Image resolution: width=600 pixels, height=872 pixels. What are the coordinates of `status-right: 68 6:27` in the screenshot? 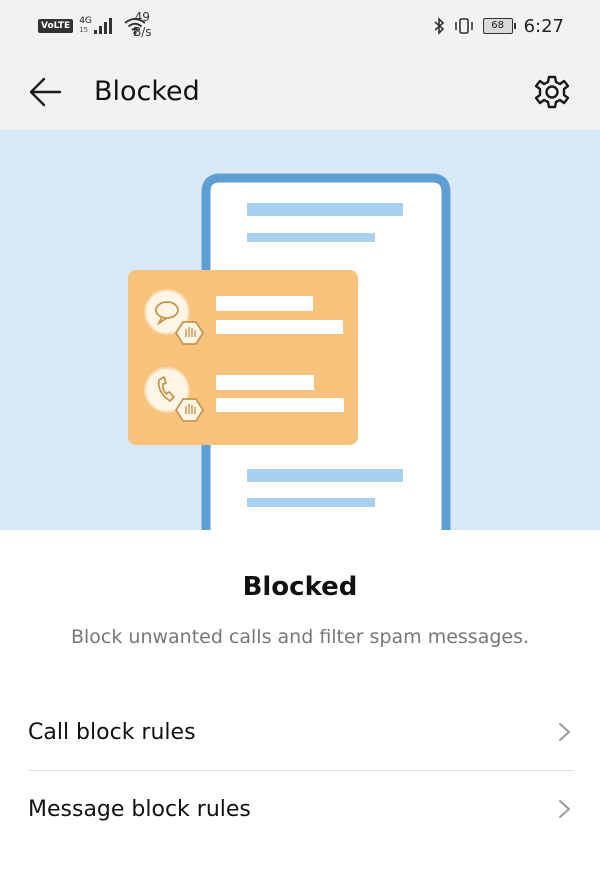 It's located at (498, 26).